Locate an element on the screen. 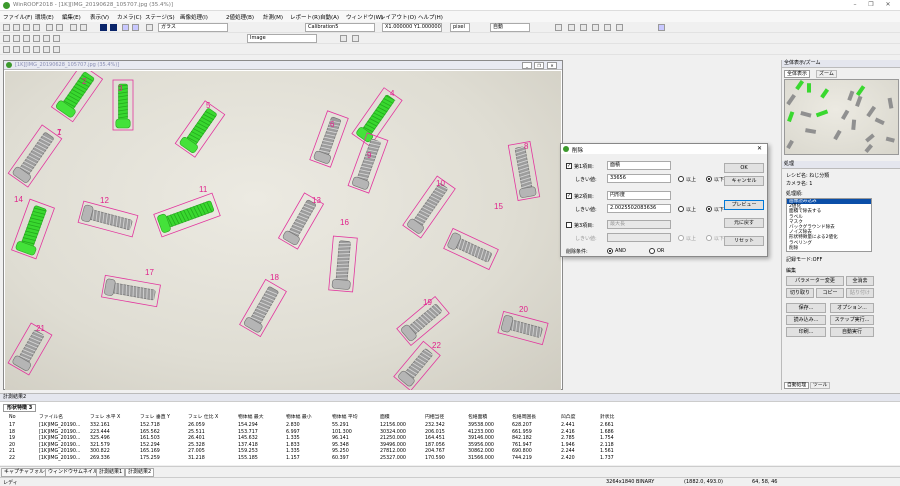  tool-x-icon is located at coordinates (6, 49).